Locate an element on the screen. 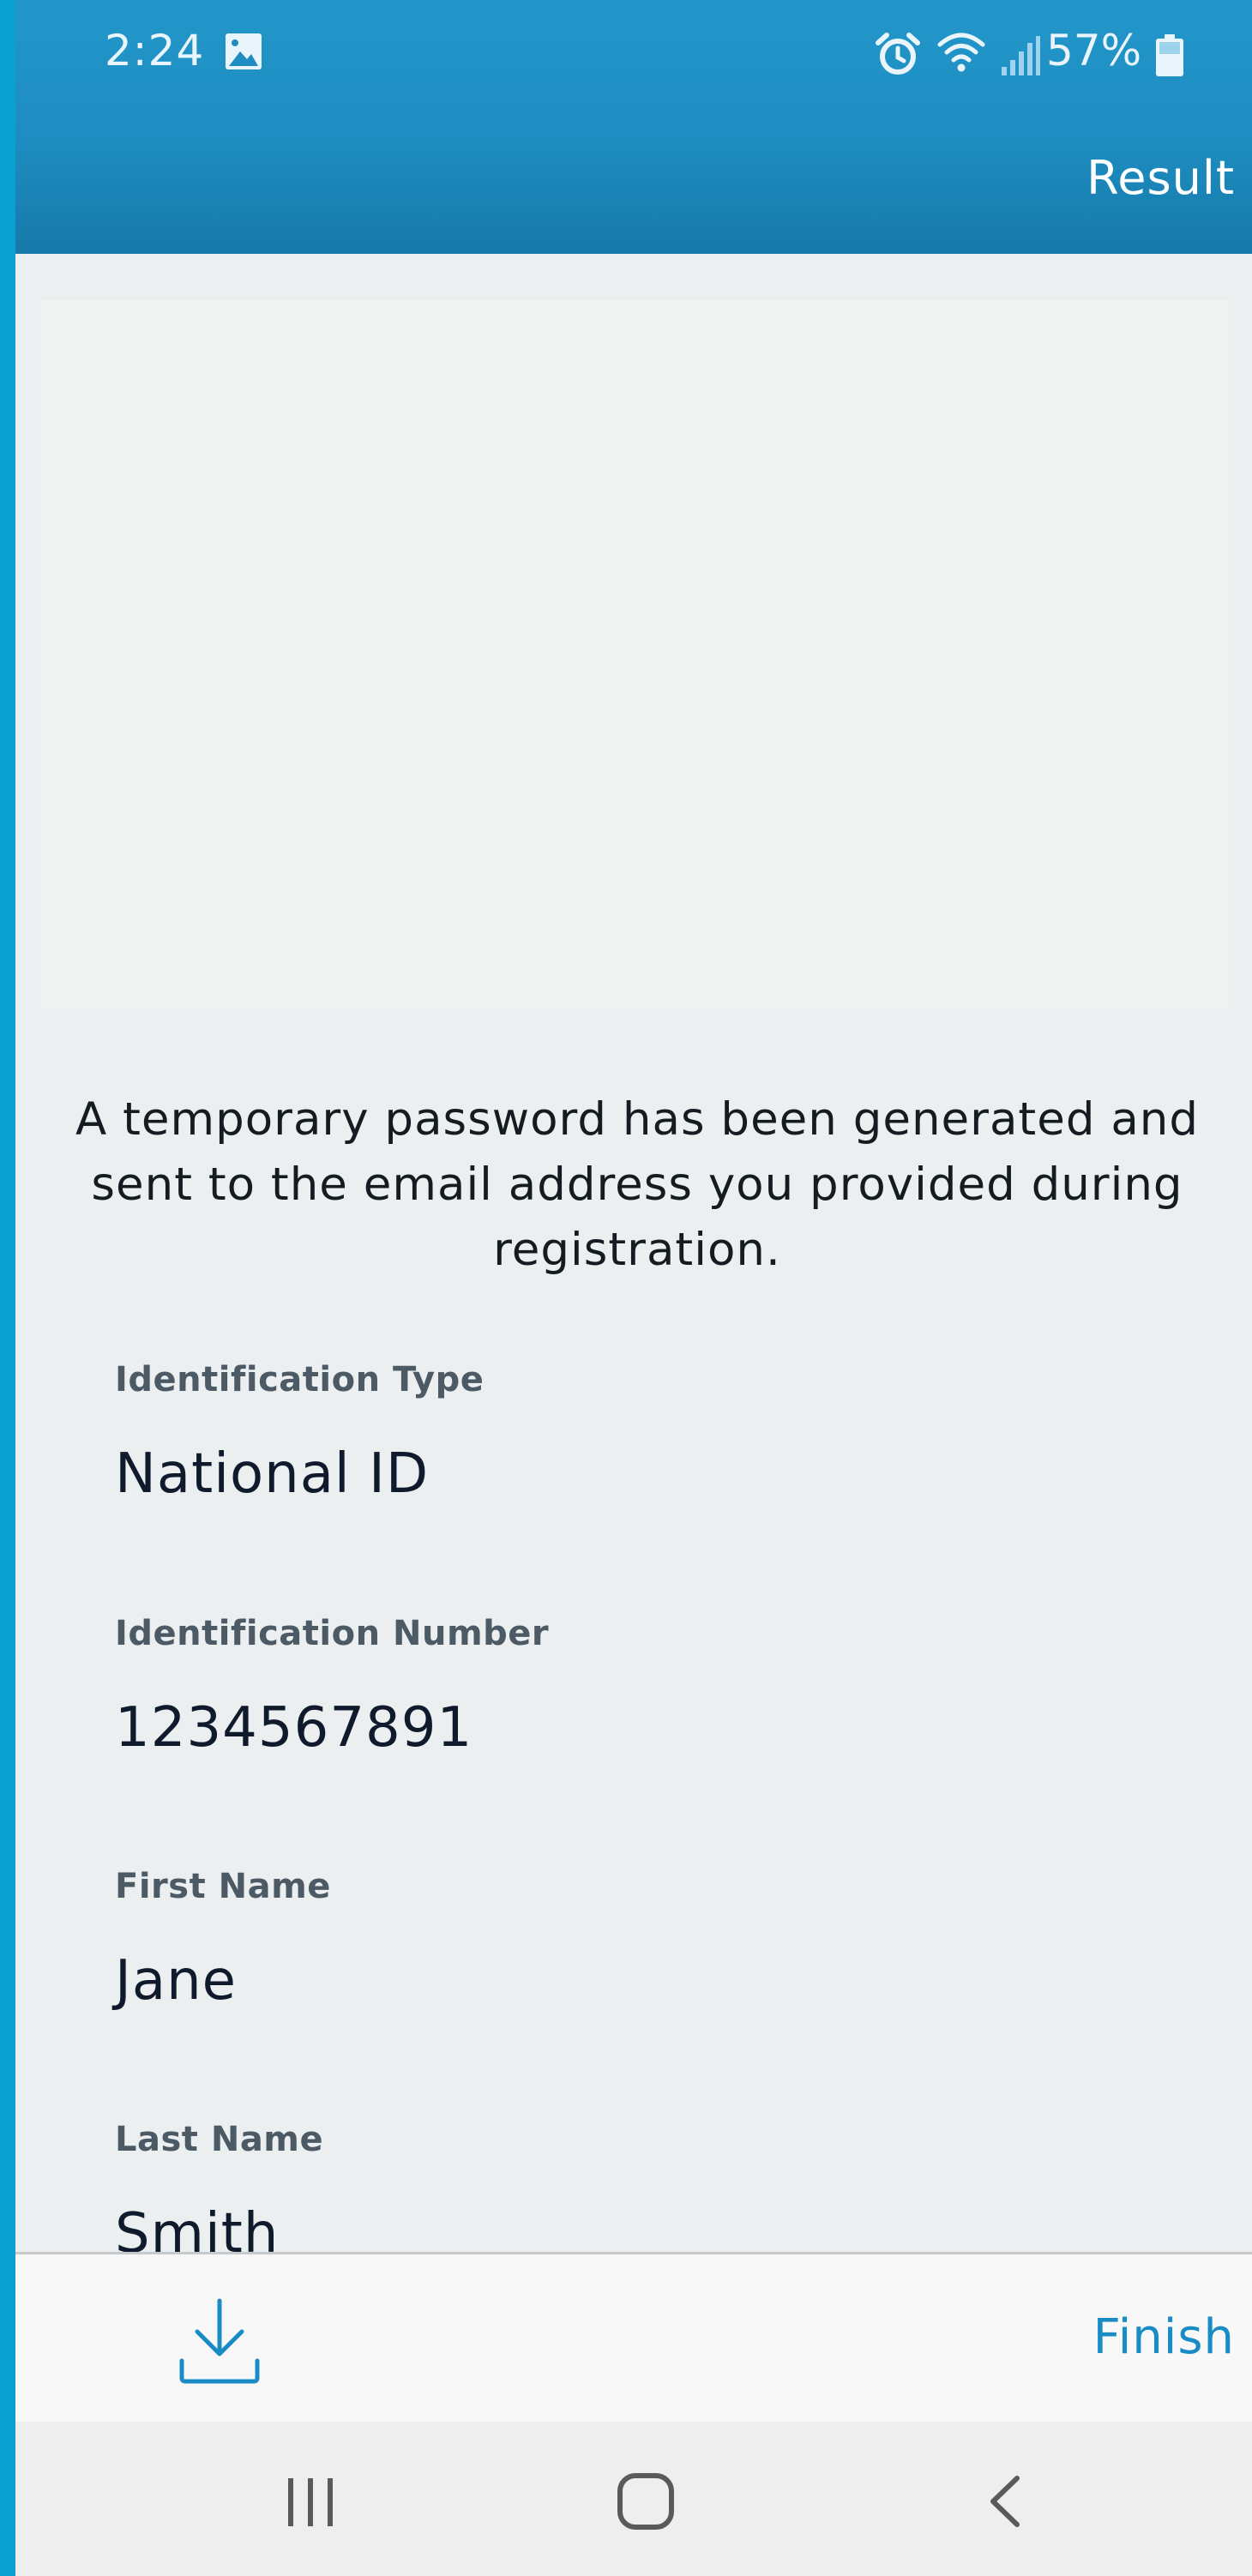 This screenshot has height=2576, width=1252. wifi-icon is located at coordinates (961, 52).